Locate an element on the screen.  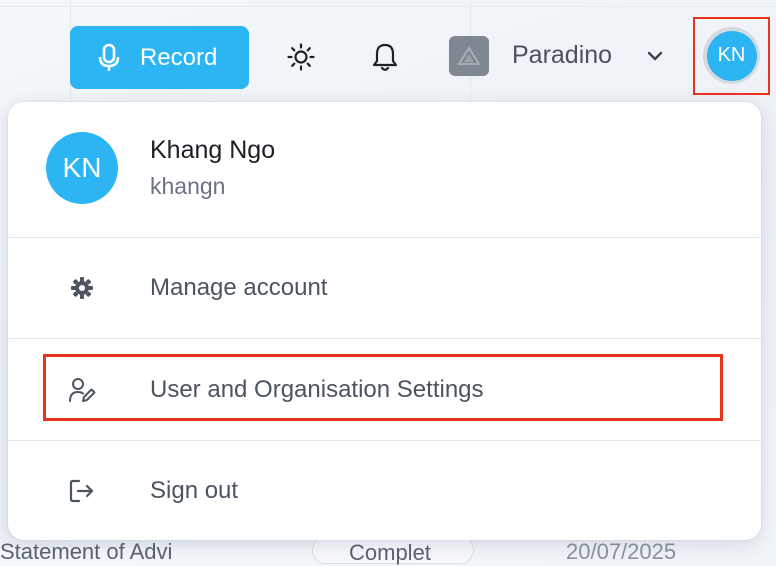
background-date: 20/07/2025 is located at coordinates (621, 551).